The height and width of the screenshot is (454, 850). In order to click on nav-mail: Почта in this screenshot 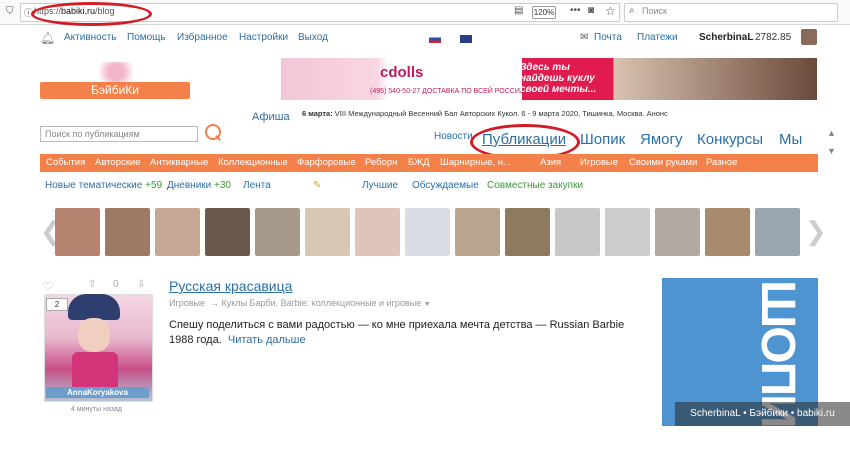, I will do `click(608, 37)`.